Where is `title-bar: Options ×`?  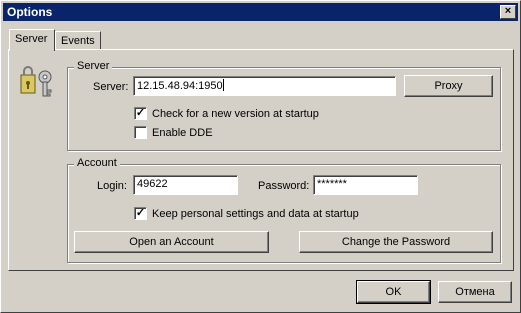
title-bar: Options × is located at coordinates (260, 12).